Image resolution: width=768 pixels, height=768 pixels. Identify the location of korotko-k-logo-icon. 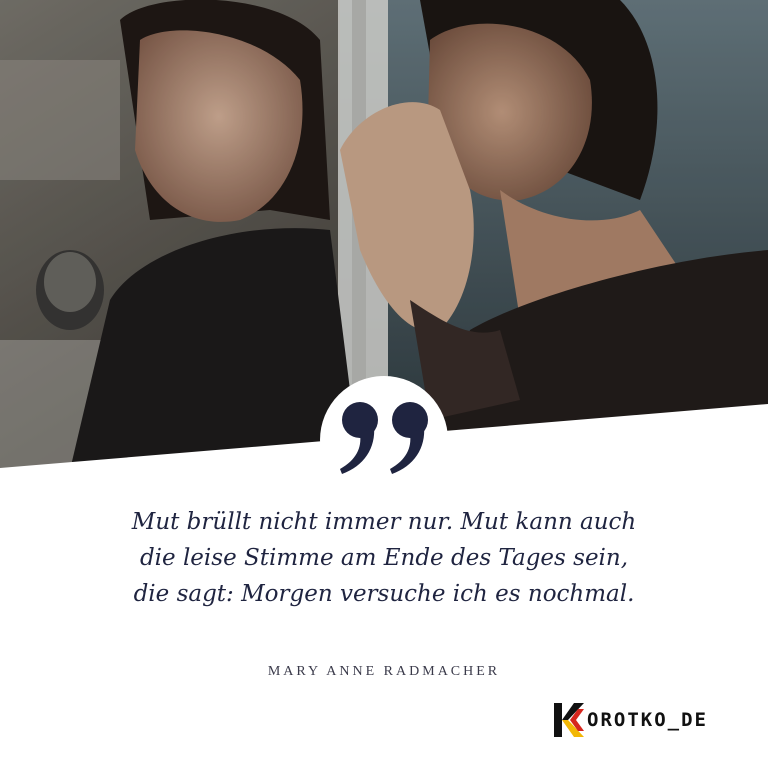
(569, 720).